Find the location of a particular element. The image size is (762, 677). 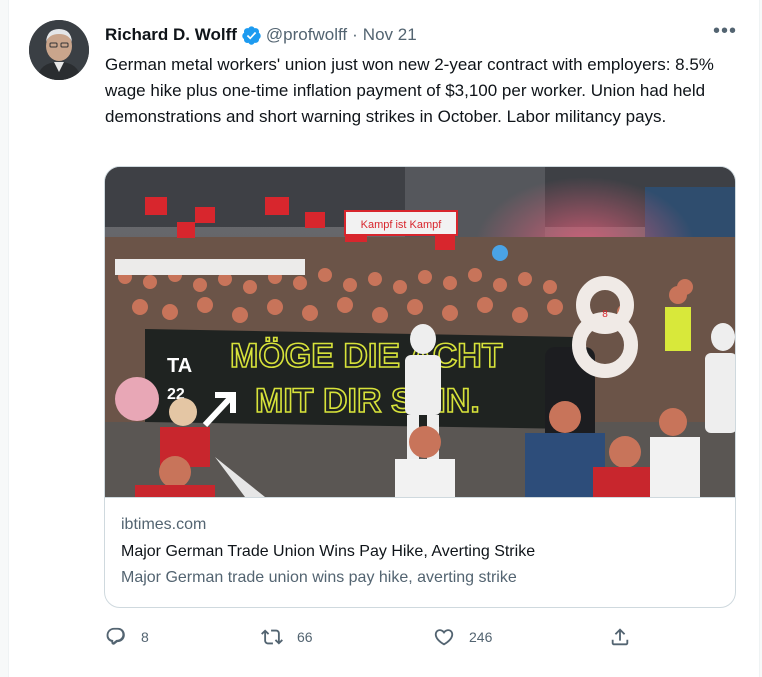

share-button is located at coordinates (627, 637).